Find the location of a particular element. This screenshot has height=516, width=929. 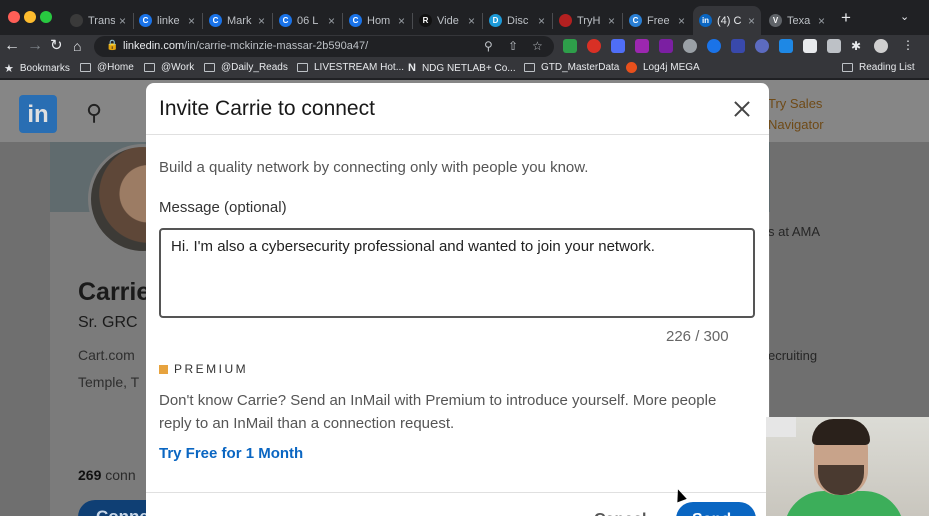

reading-list-button: Reading List is located at coordinates (878, 67).